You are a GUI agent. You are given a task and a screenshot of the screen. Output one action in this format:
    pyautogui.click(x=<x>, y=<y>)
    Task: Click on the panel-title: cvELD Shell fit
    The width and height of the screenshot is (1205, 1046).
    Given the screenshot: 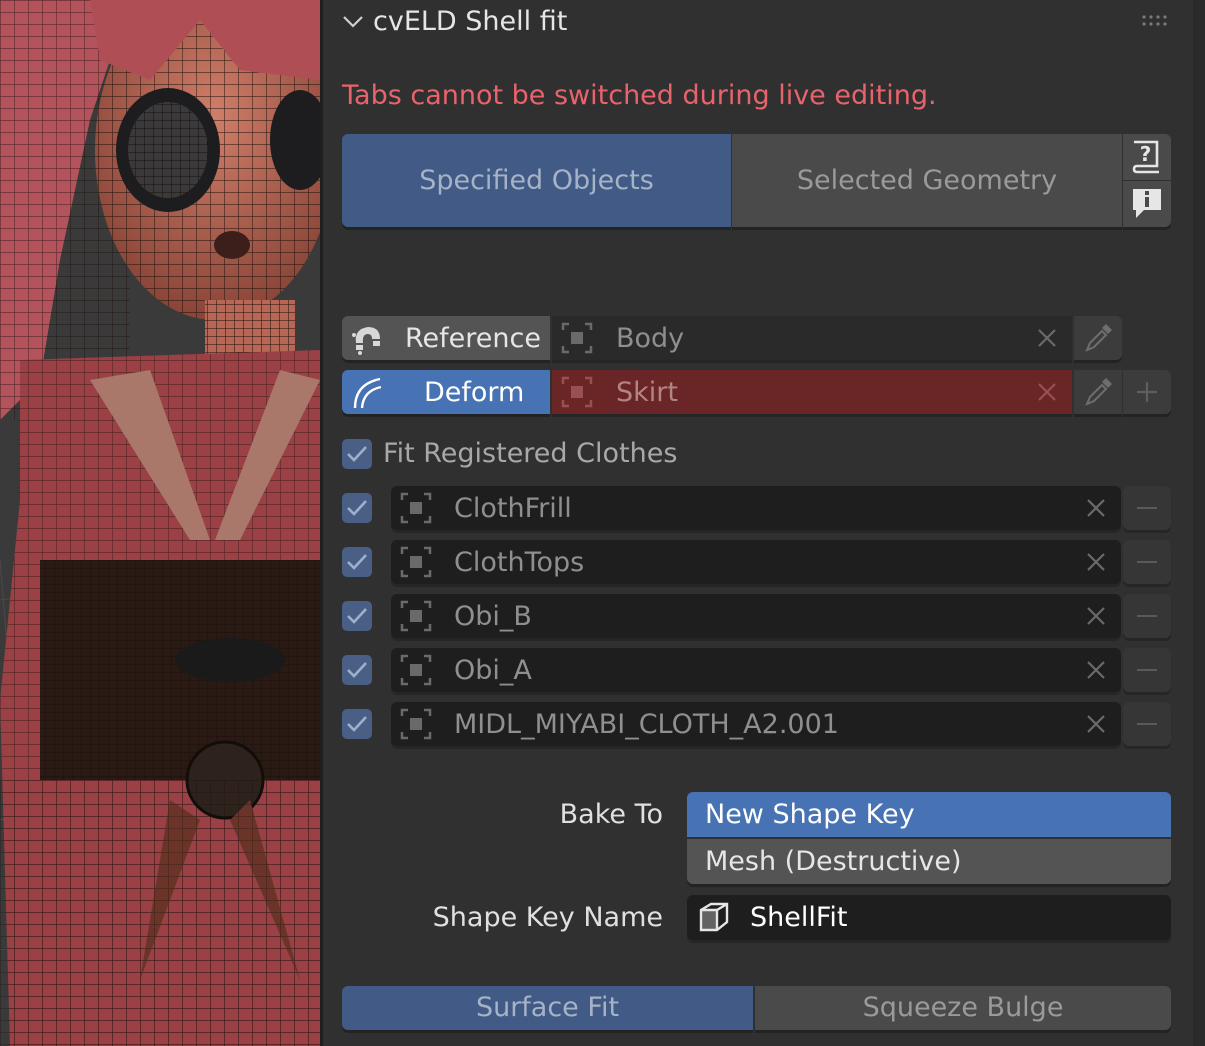 What is the action you would take?
    pyautogui.click(x=470, y=21)
    